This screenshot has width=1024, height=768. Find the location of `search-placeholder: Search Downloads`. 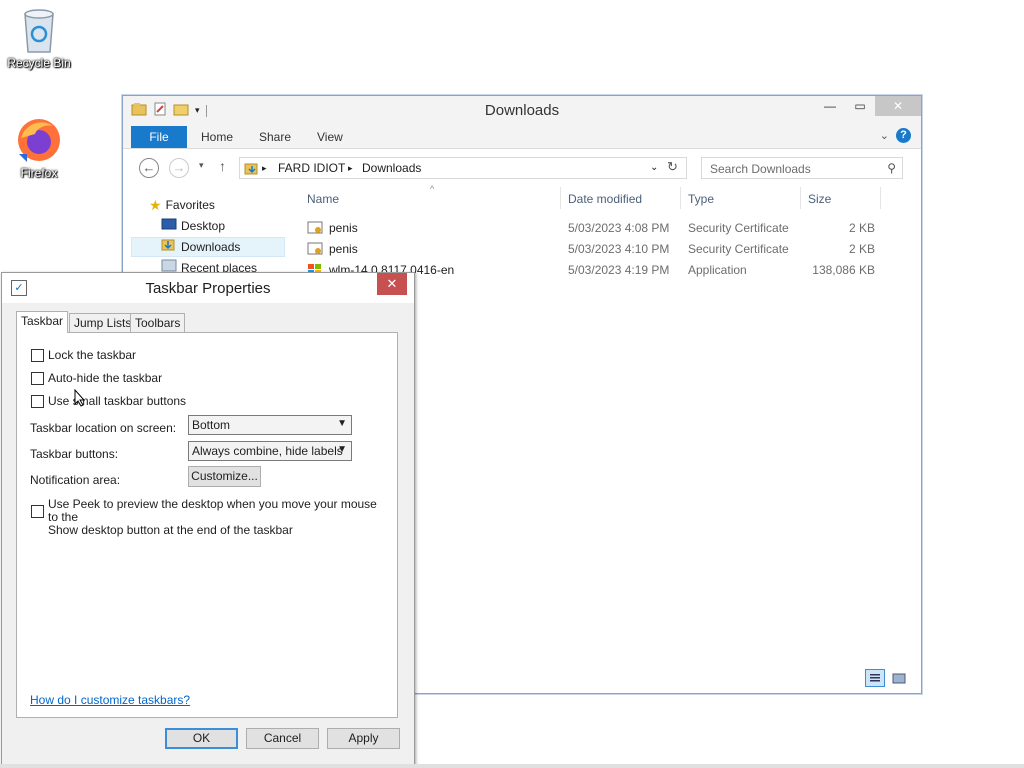

search-placeholder: Search Downloads is located at coordinates (760, 169).